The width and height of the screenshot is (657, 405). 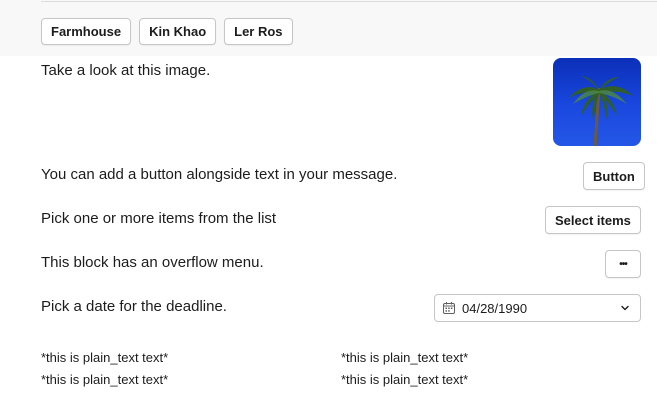 I want to click on select-items-button: Select items, so click(x=593, y=220).